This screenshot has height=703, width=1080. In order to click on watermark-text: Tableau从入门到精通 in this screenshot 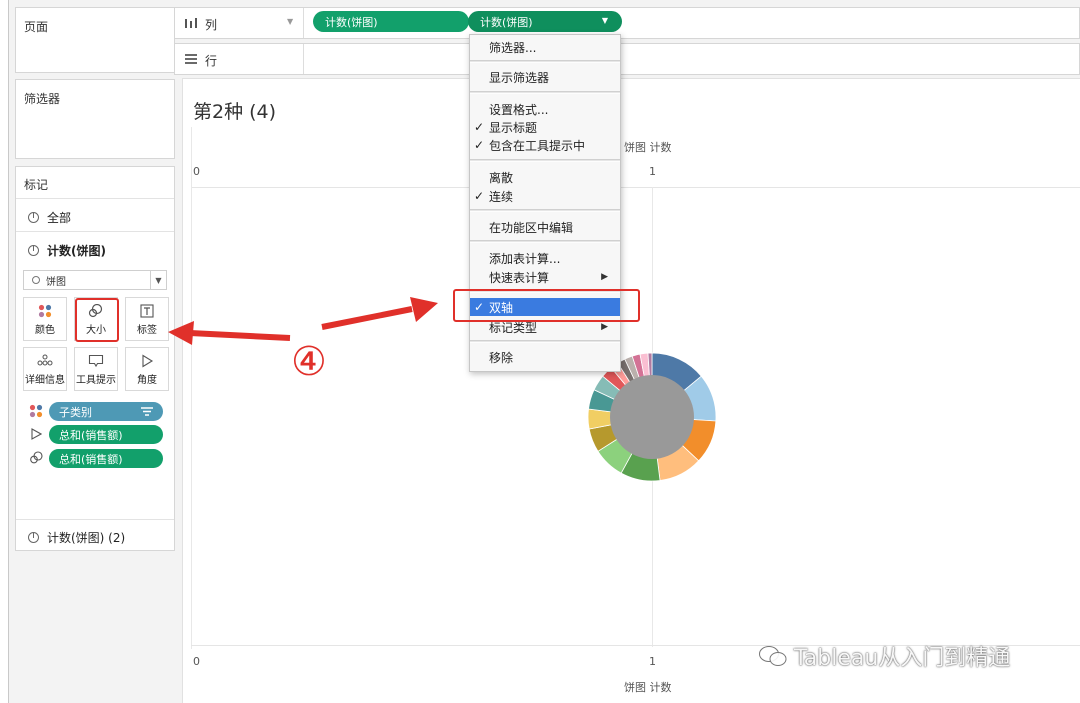, I will do `click(902, 658)`.